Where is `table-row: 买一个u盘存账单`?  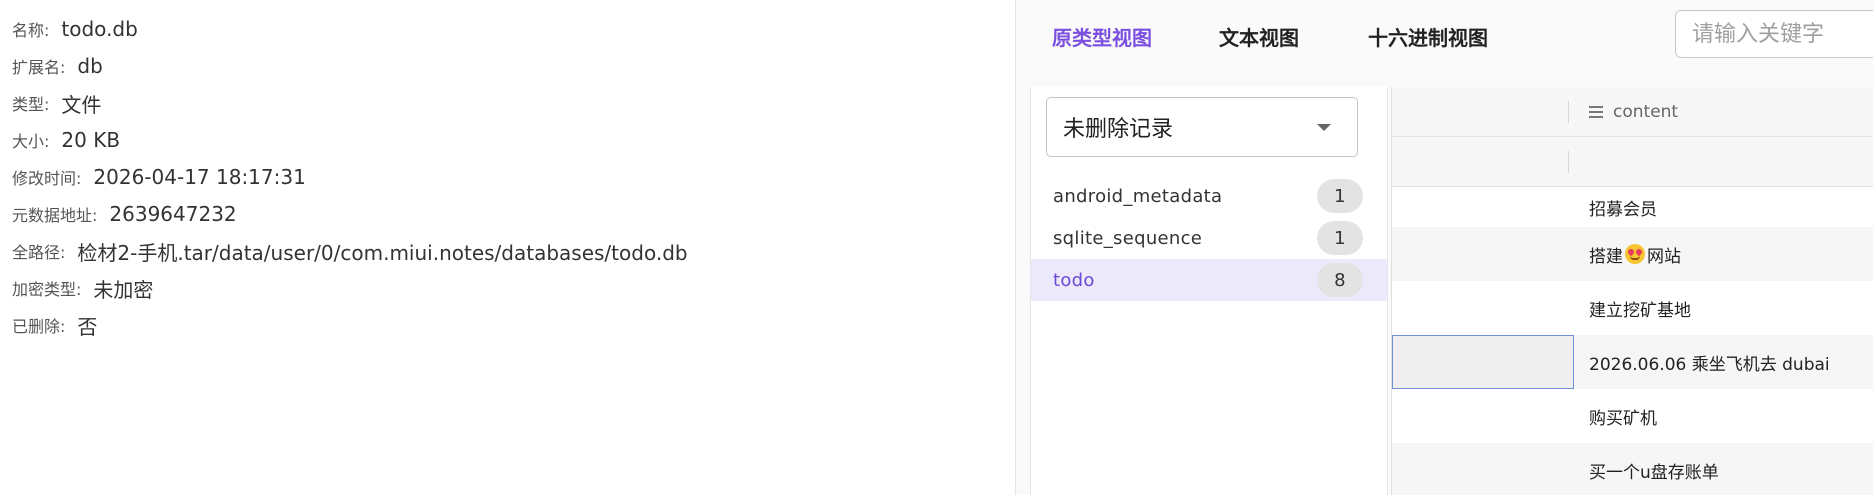 table-row: 买一个u盘存账单 is located at coordinates (1632, 469).